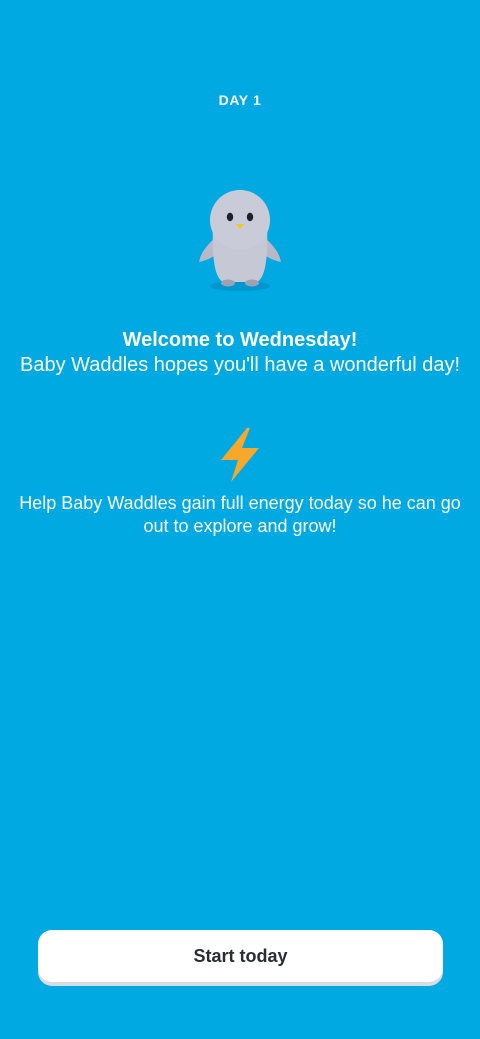  Describe the element at coordinates (240, 340) in the screenshot. I see `welcome-title: Welcome to Wednesday!` at that location.